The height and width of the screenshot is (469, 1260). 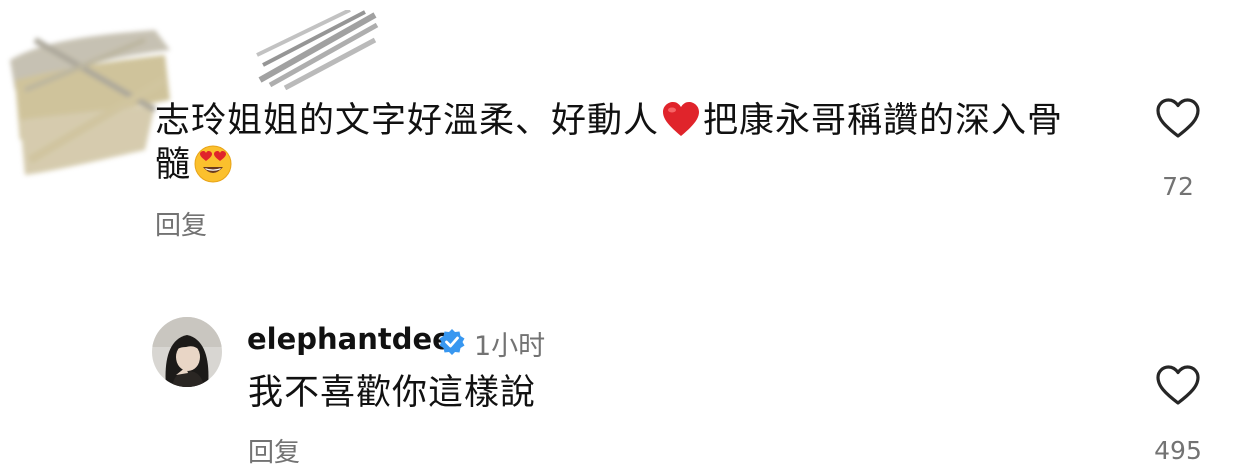 I want to click on comment-text: 志玲姐姐的文字好溫柔、好動人 把康永哥稱讚的深入骨, so click(x=620, y=121).